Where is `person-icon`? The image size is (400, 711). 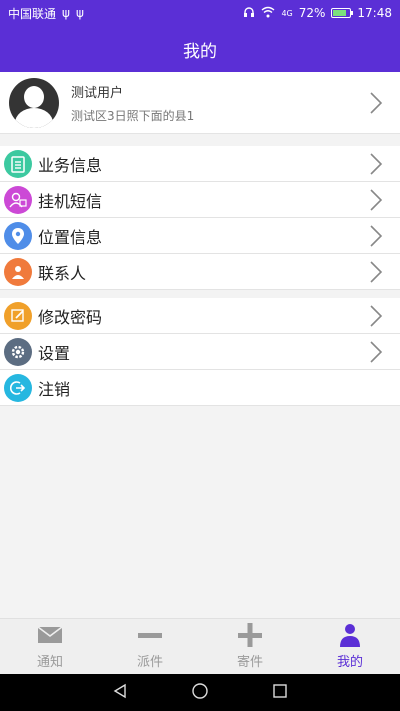
person-icon is located at coordinates (350, 635).